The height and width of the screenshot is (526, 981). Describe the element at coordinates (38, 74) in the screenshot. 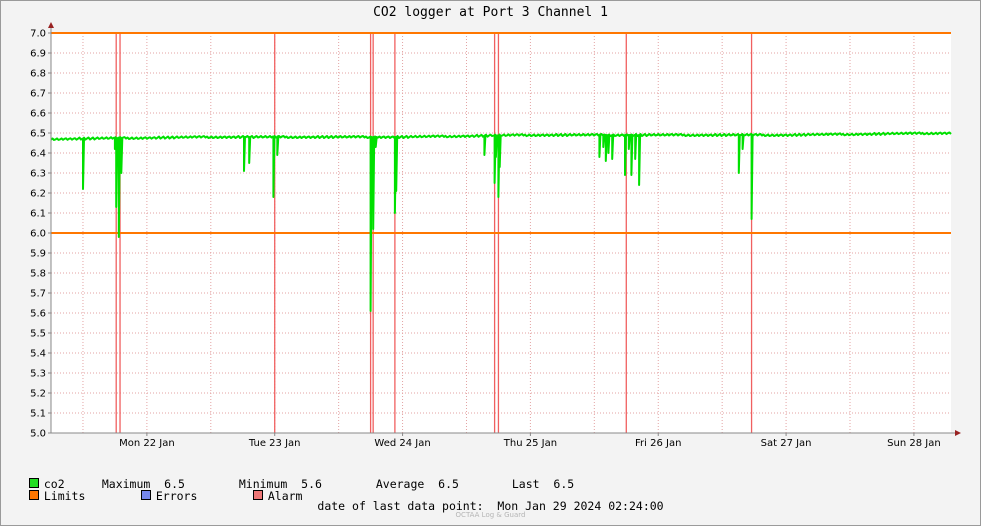

I see `y-tick-label: 6.8` at that location.